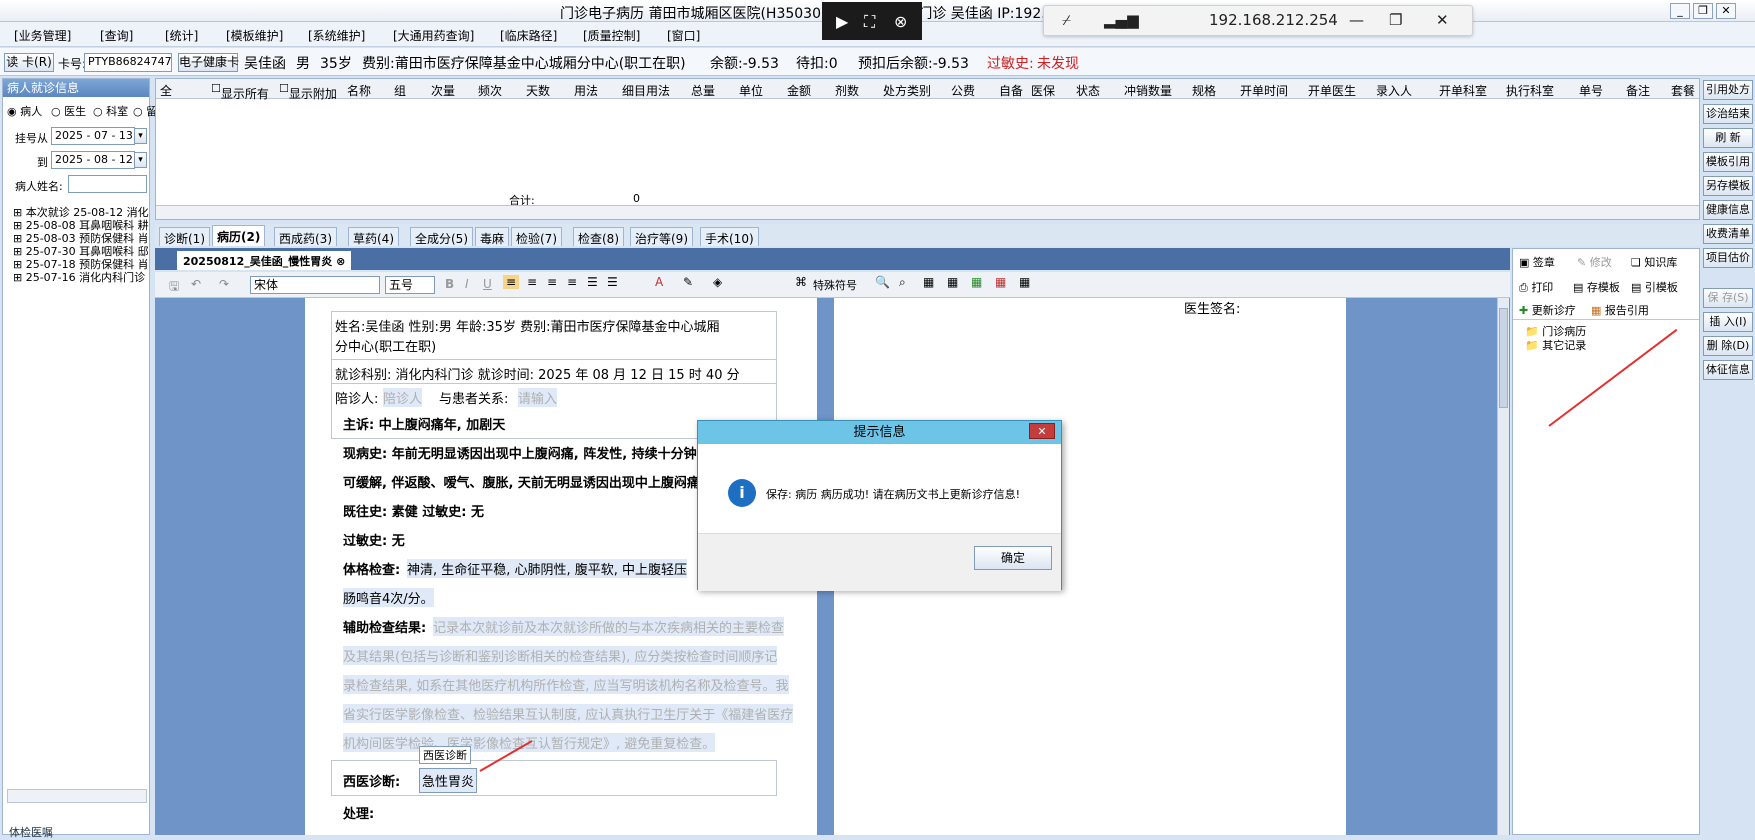 Image resolution: width=1755 pixels, height=840 pixels. Describe the element at coordinates (566, 684) in the screenshot. I see `aux-exam-line3: 录检查结果, 如系在其他医疗机构所作检查, 应当写明该机构名称及检查号。我` at that location.